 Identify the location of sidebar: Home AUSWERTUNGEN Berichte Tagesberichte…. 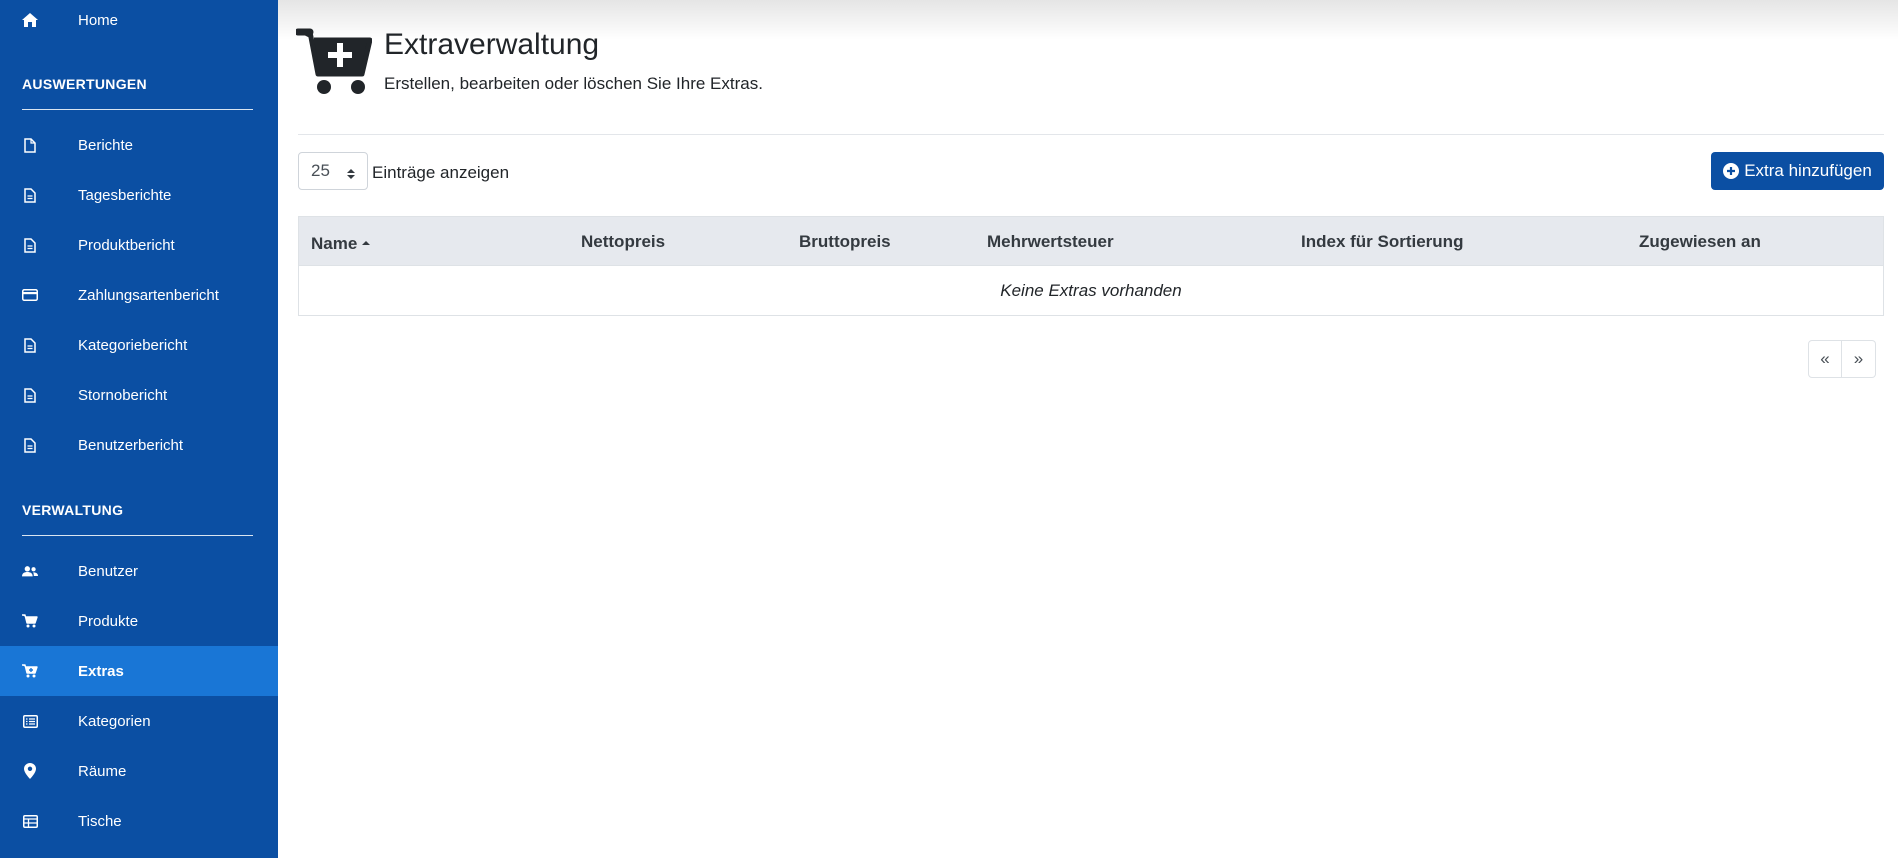
(139, 429).